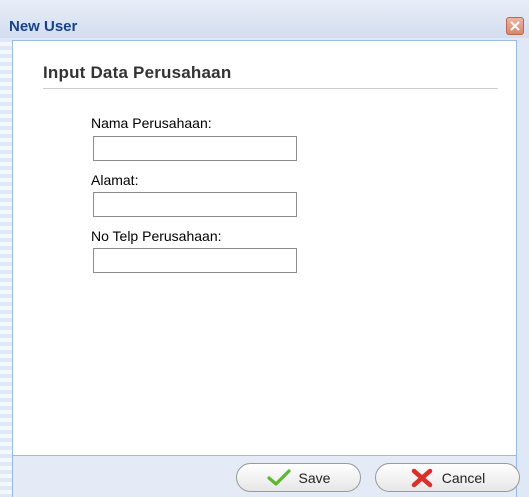 This screenshot has width=529, height=497. I want to click on window-title: New User, so click(43, 26).